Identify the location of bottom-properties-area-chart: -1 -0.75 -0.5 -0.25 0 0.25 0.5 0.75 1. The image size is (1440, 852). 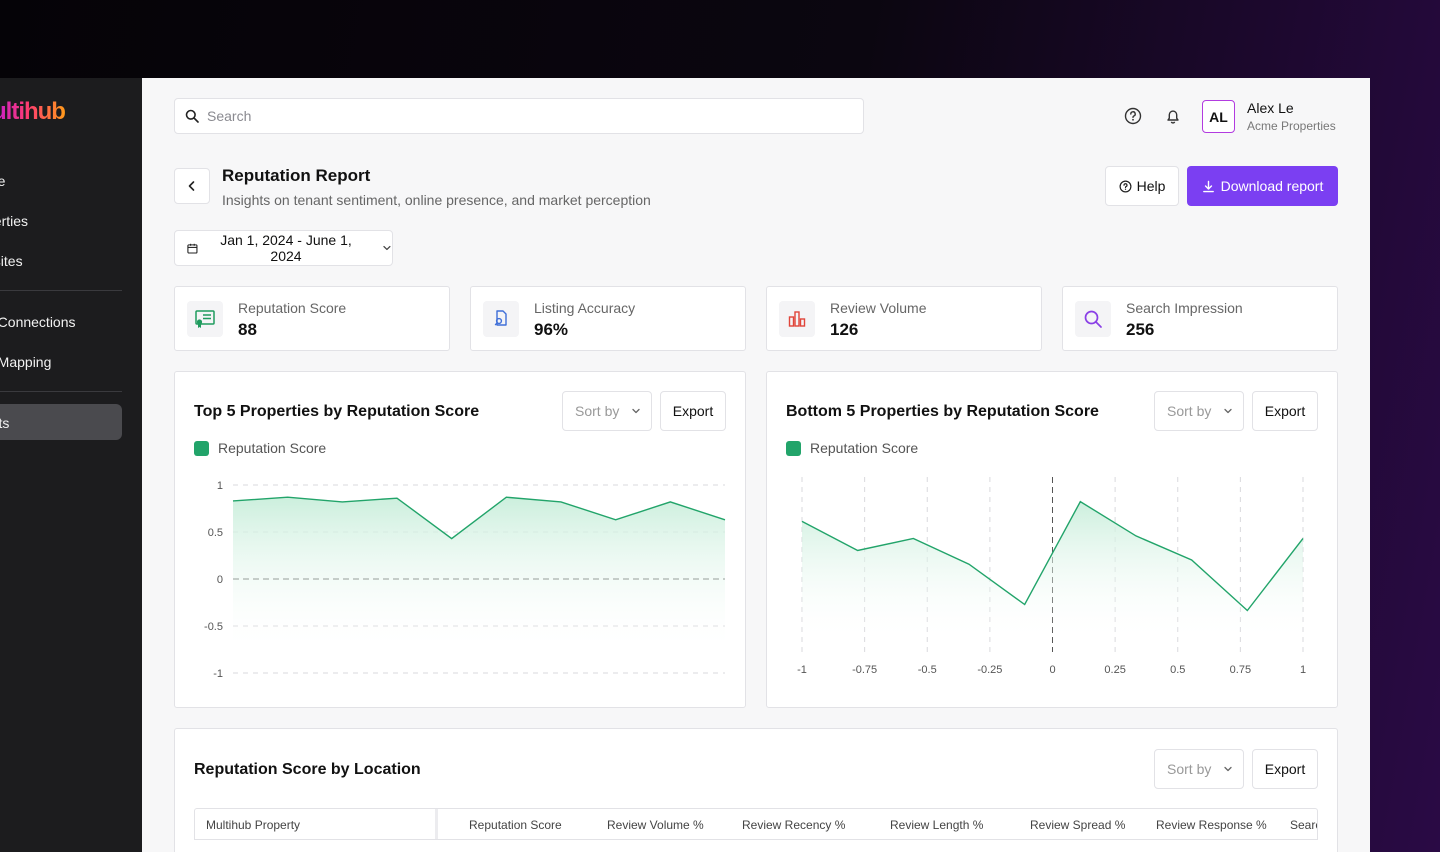
(1051, 576).